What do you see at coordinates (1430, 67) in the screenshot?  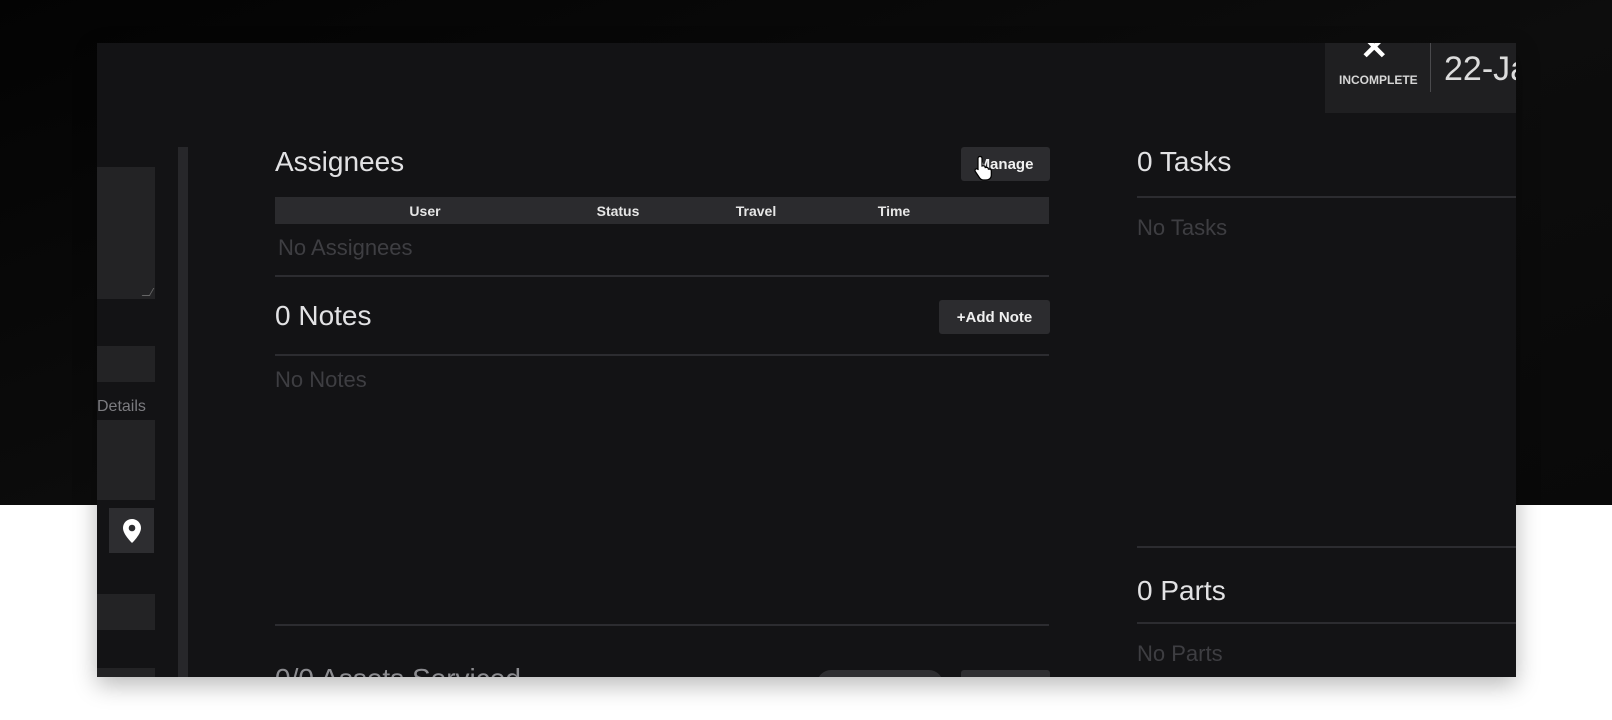 I see `status-separator` at bounding box center [1430, 67].